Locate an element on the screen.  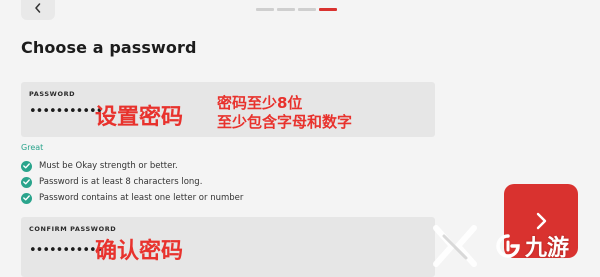
annotation-set-password: 设置密码 is located at coordinates (139, 117).